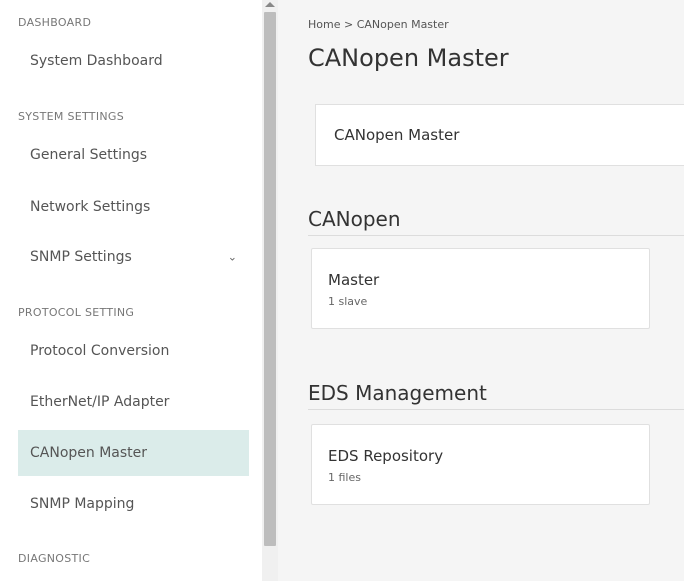  I want to click on sidebar-item-general-settings: General Settings, so click(133, 155).